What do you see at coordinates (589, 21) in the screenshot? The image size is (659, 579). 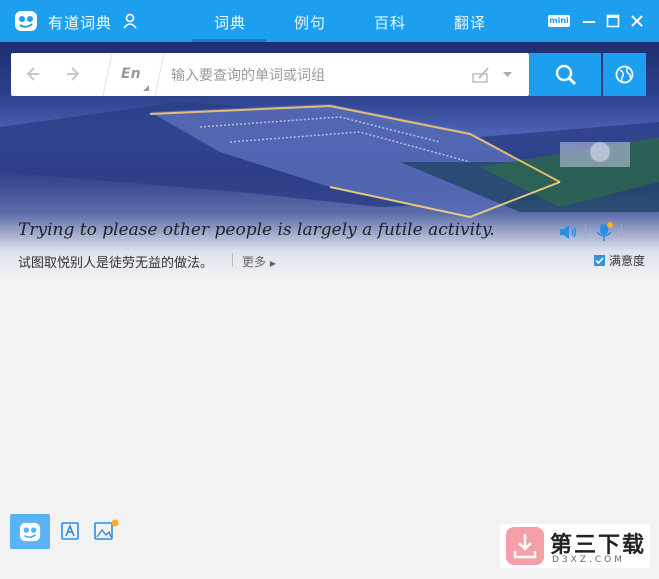 I see `minimize-icon` at bounding box center [589, 21].